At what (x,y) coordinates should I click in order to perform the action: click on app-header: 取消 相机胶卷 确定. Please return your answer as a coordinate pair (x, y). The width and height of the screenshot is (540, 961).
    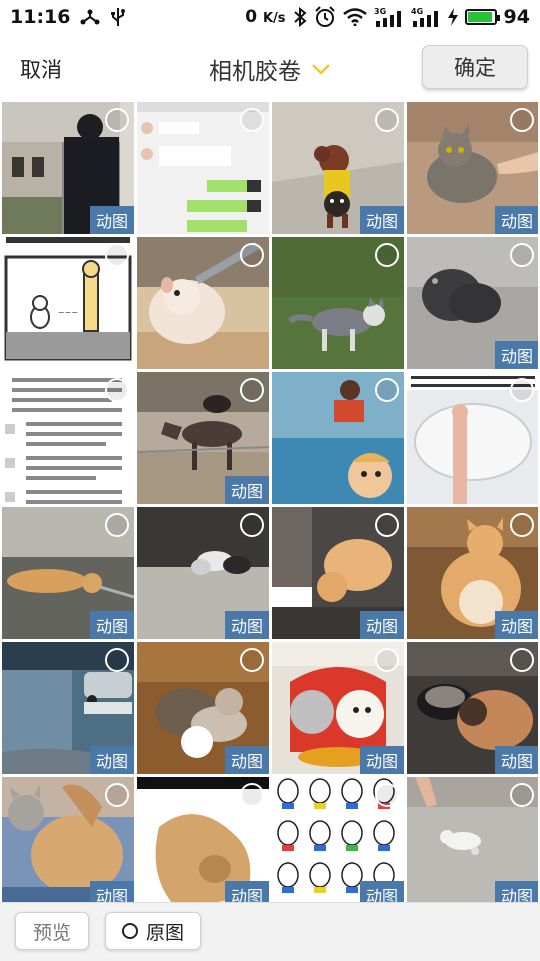
    Looking at the image, I should click on (270, 67).